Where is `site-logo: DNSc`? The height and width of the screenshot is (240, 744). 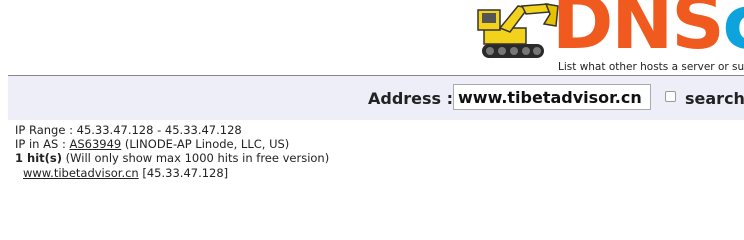
site-logo: DNSc is located at coordinates (607, 35).